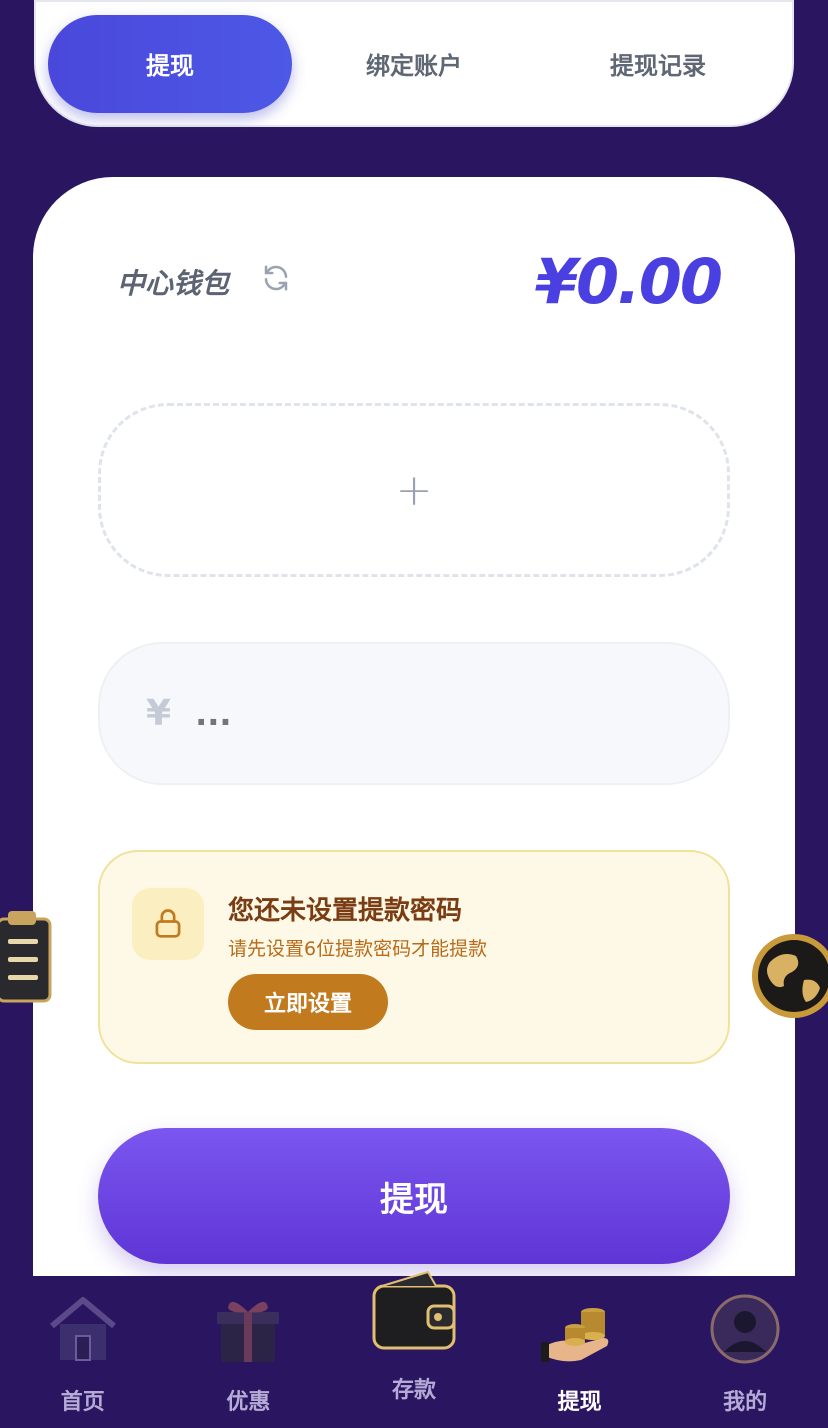 This screenshot has width=828, height=1428. I want to click on nav-promotions: 优惠, so click(249, 1352).